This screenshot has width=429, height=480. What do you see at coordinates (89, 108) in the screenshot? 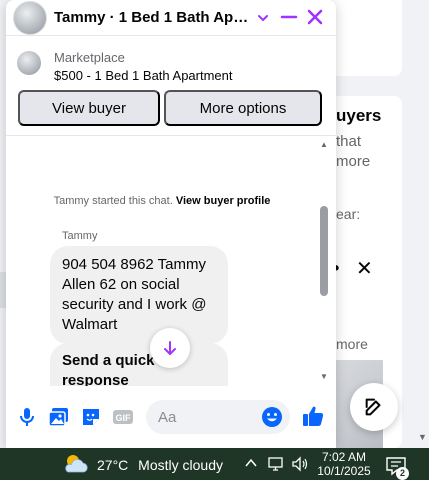
I see `view-buyer-button: View buyer` at bounding box center [89, 108].